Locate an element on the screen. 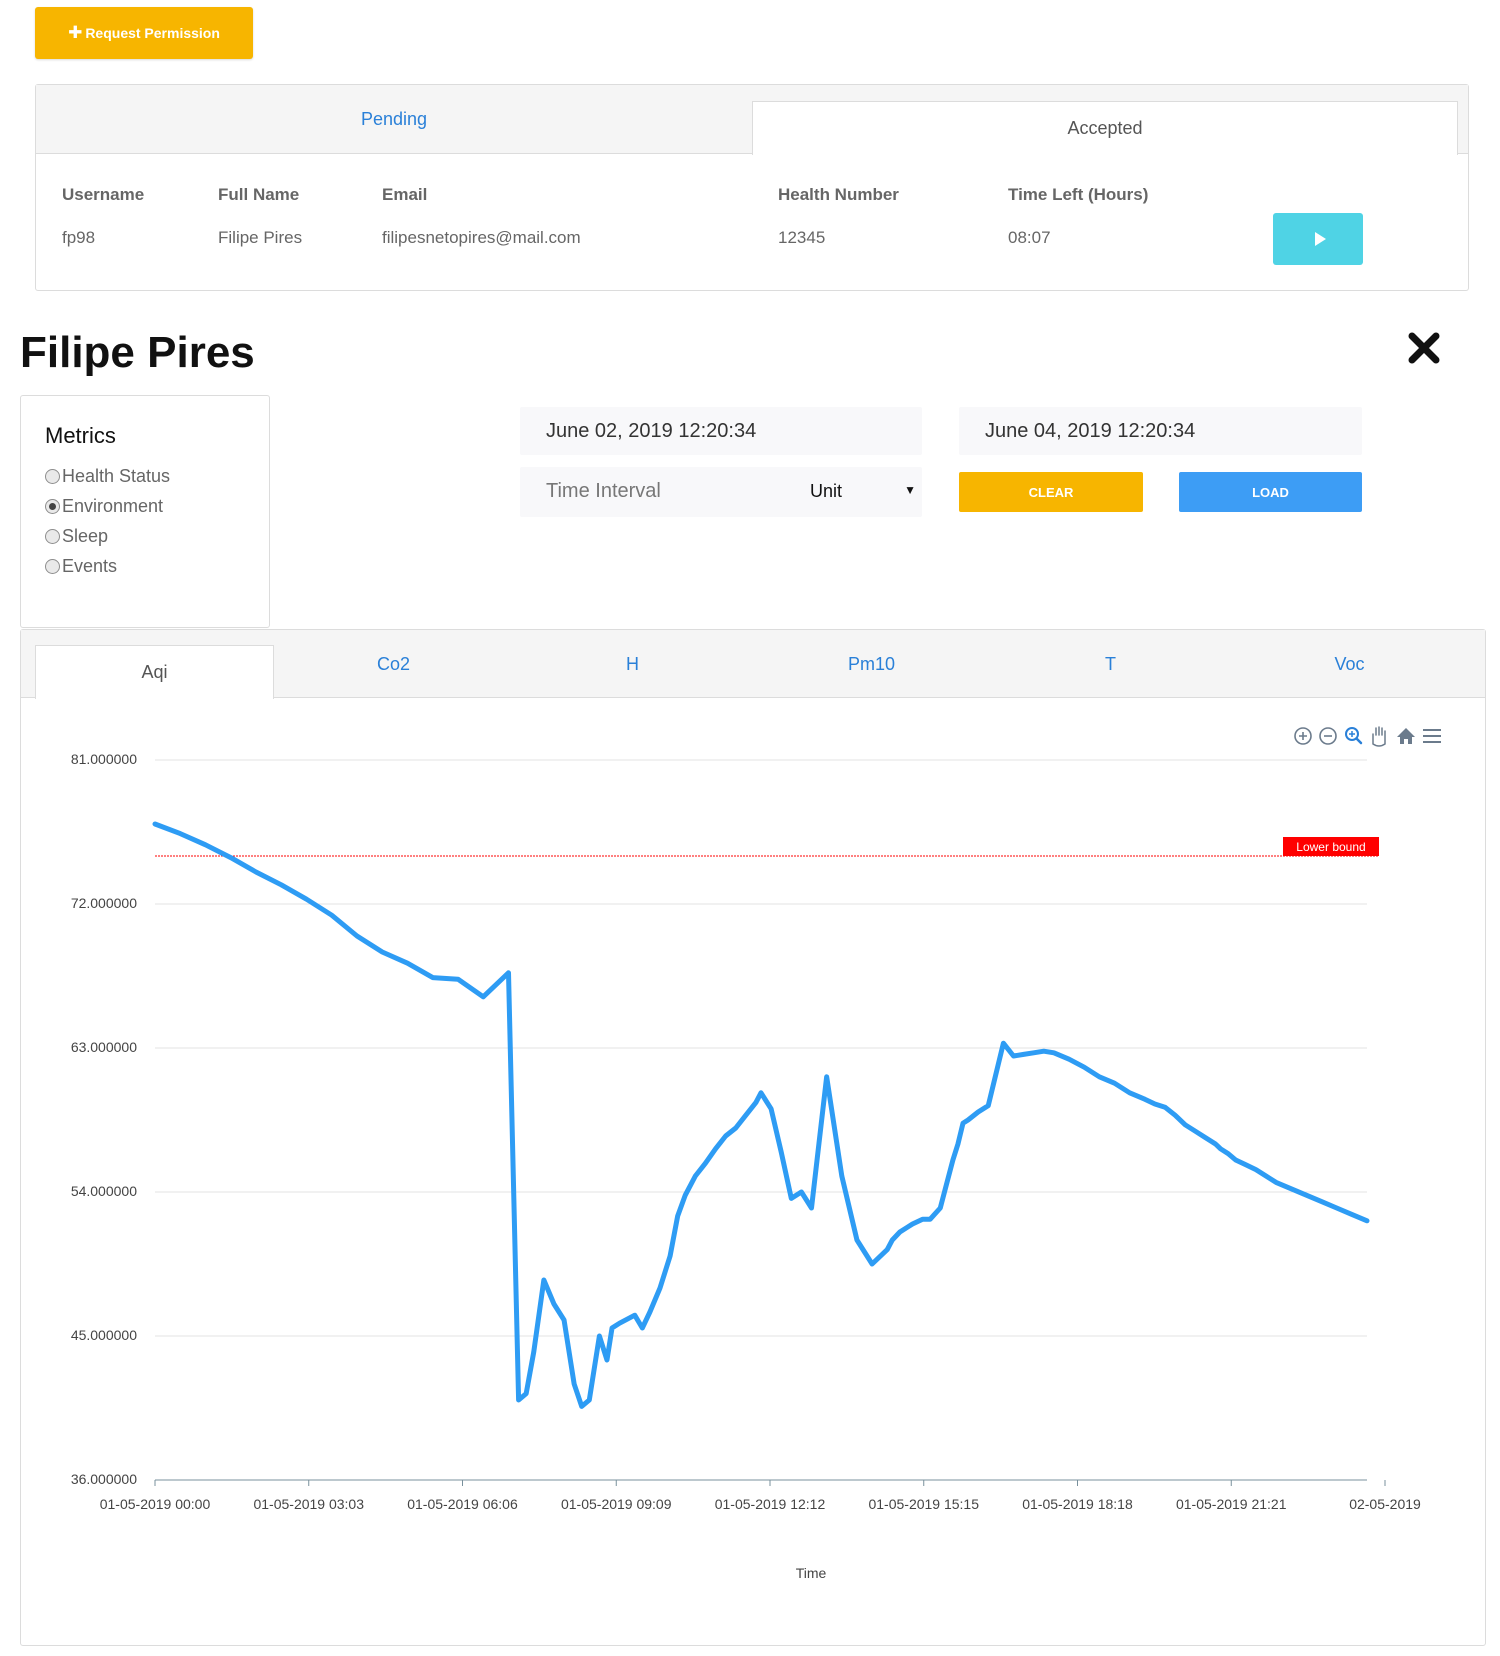 Image resolution: width=1500 pixels, height=1656 pixels. selection-zoom-icon is located at coordinates (1354, 736).